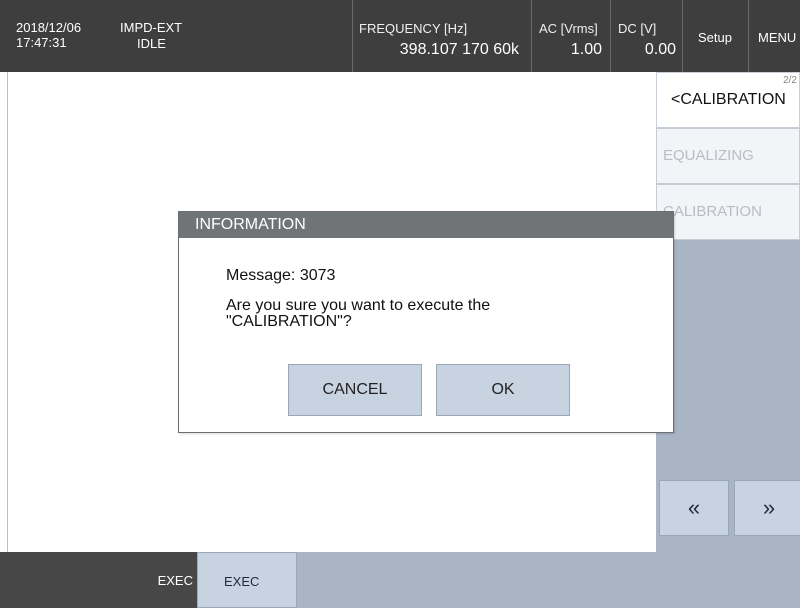 The width and height of the screenshot is (800, 608). I want to click on dc-value: 0.00, so click(660, 49).